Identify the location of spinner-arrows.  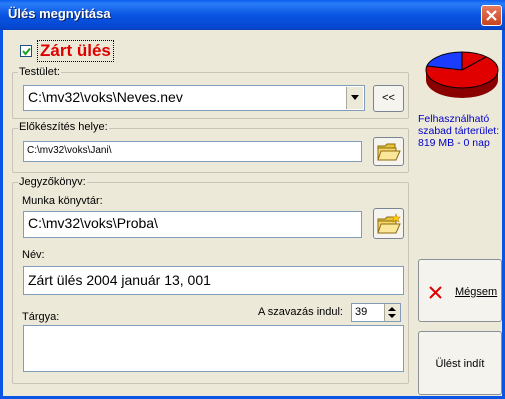
(392, 312).